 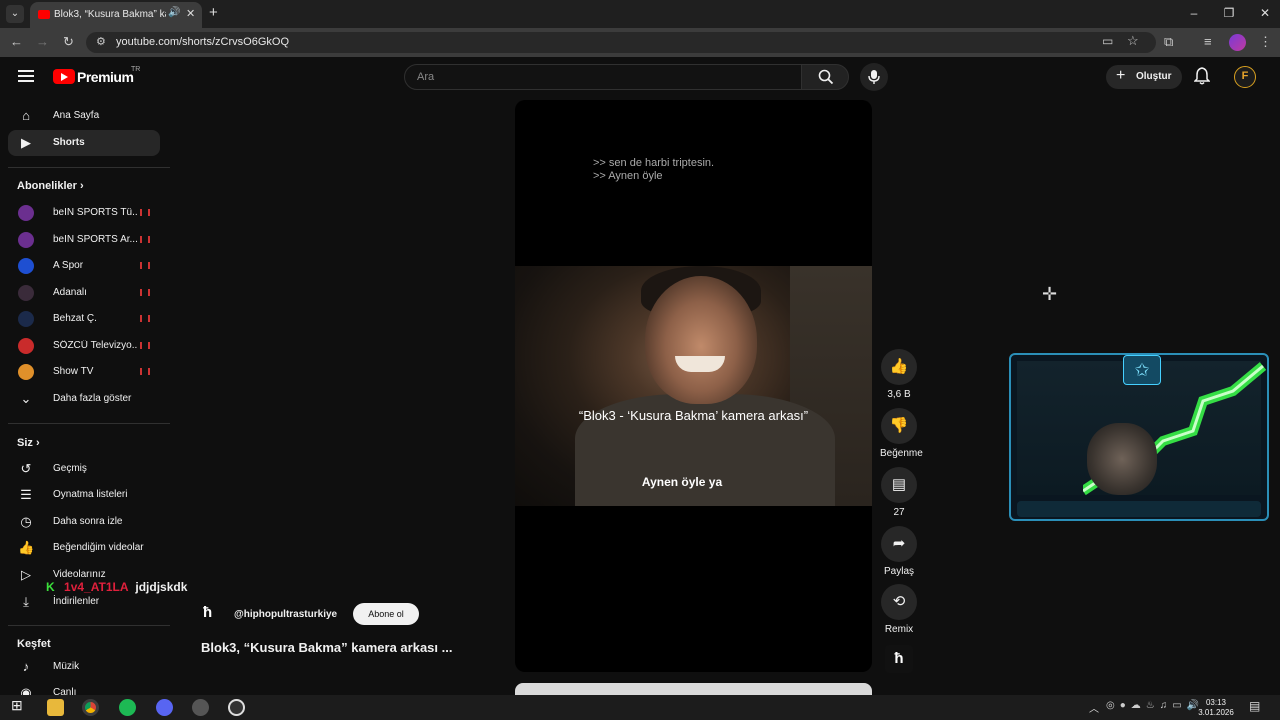 What do you see at coordinates (76, 601) in the screenshot?
I see `sidebar-item-label: İndirilenler` at bounding box center [76, 601].